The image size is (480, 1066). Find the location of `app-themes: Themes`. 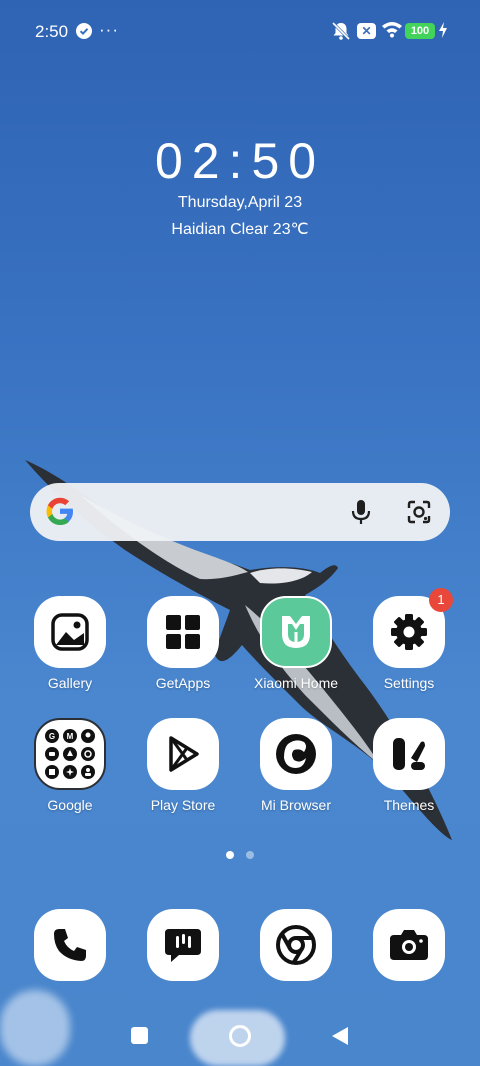

app-themes: Themes is located at coordinates (409, 765).